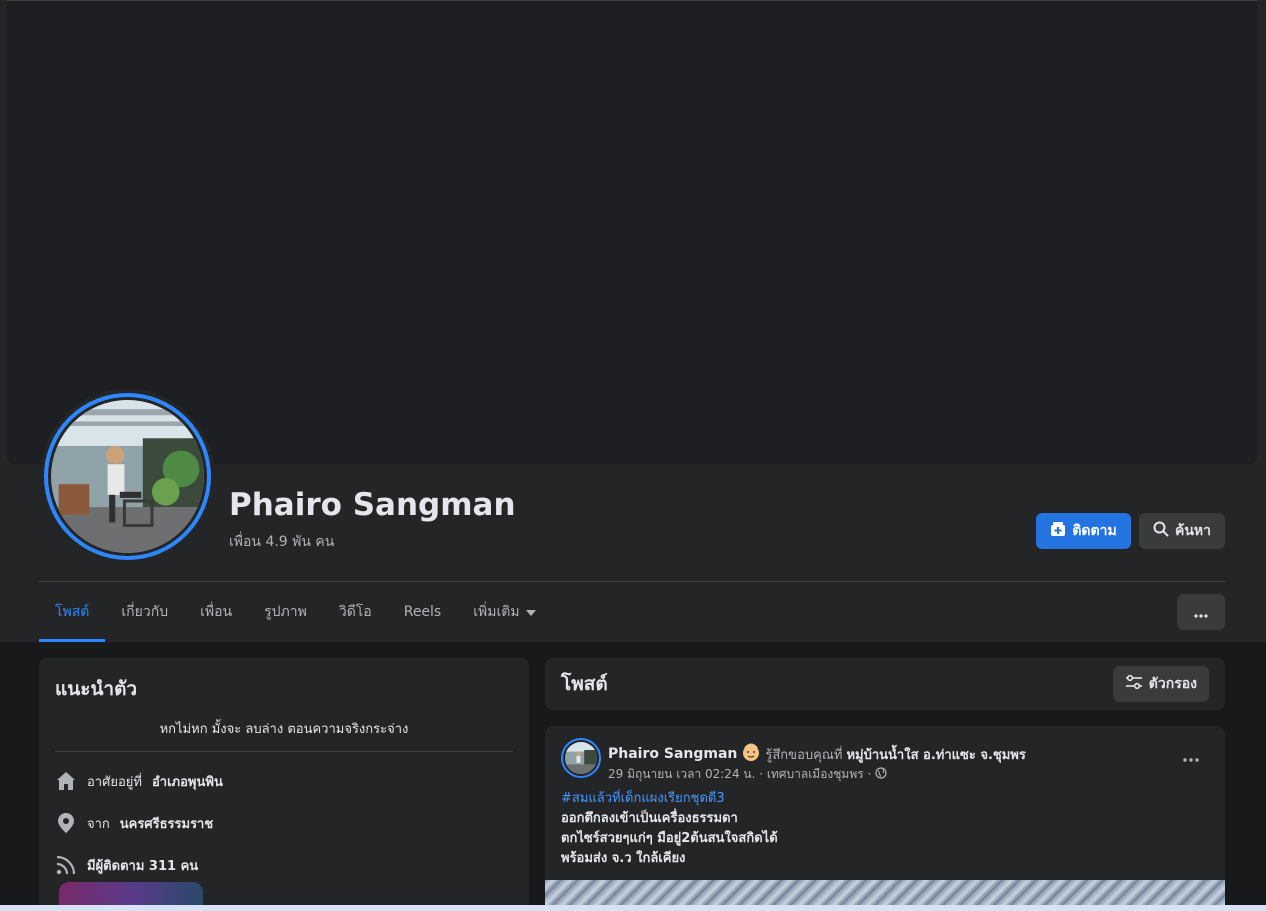 This screenshot has height=911, width=1266. What do you see at coordinates (284, 865) in the screenshot?
I see `intro-followers: มีผู้ติดตาม 311 คน` at bounding box center [284, 865].